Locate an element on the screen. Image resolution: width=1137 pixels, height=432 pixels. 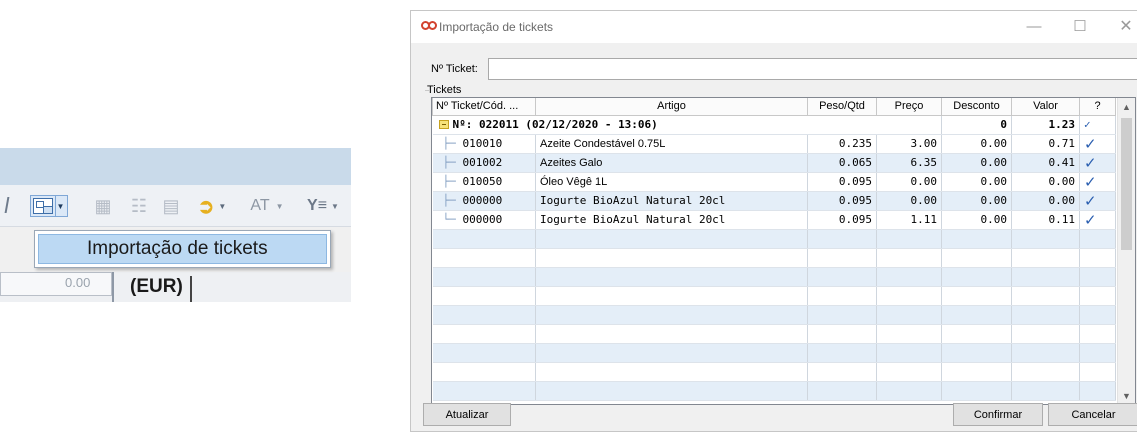
minimize-button: — is located at coordinates (1034, 26).